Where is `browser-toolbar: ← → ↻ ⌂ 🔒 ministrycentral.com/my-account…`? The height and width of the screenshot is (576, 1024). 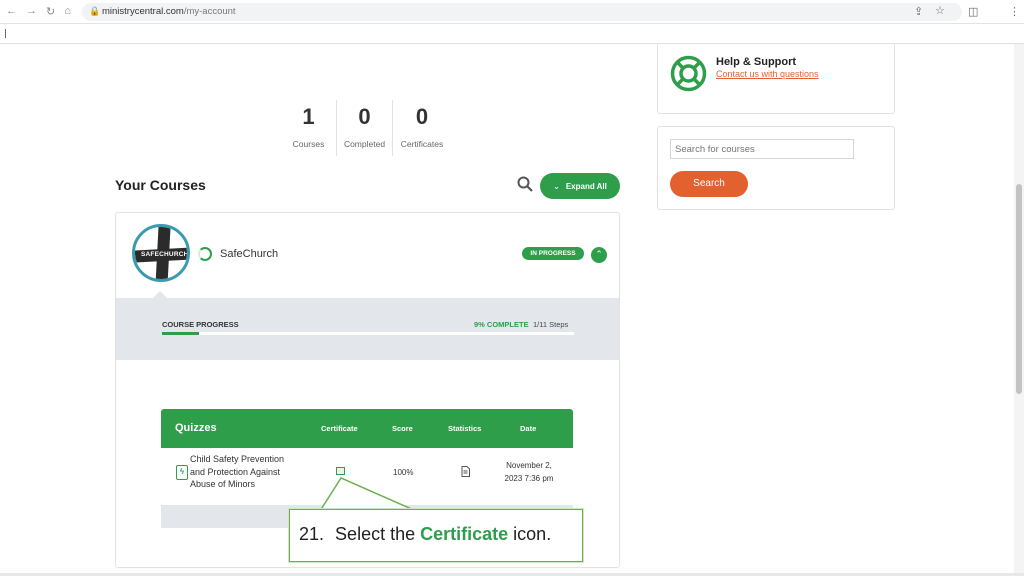
browser-toolbar: ← → ↻ ⌂ 🔒 ministrycentral.com/my-account… is located at coordinates (512, 12).